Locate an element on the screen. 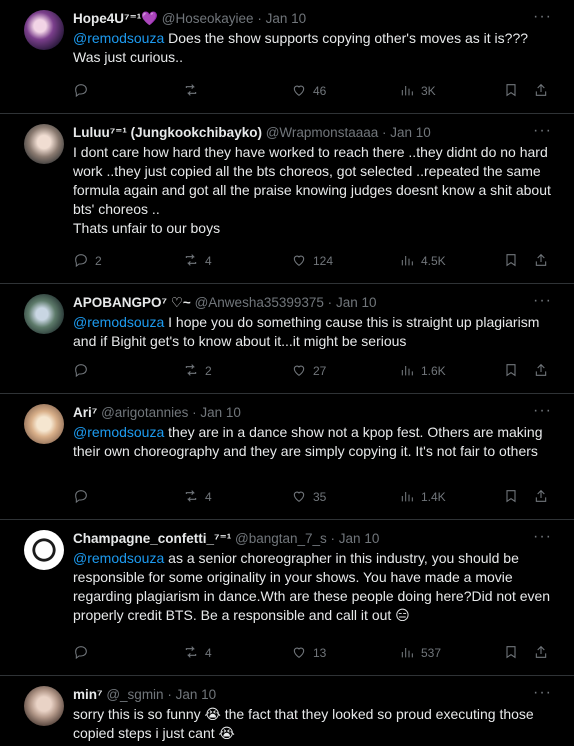 This screenshot has height=746, width=574. tweet-header: Hope4U⁷⁼¹💜 @Hoseokayiee · Jan 10 is located at coordinates (315, 19).